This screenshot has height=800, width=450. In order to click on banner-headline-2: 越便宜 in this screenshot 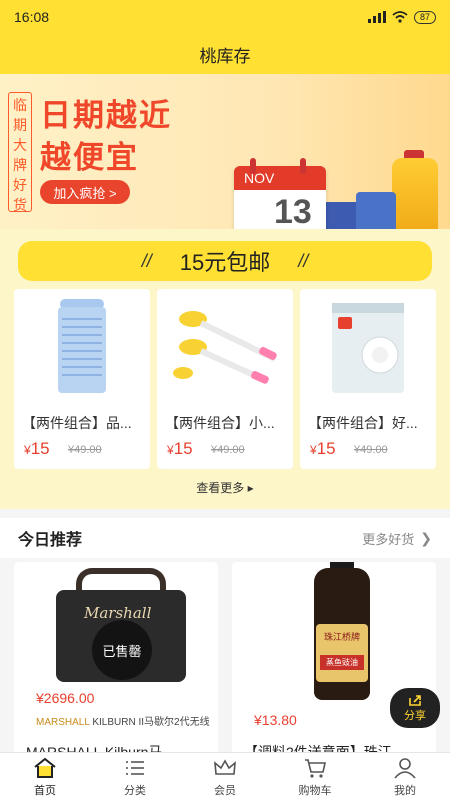, I will do `click(89, 157)`.